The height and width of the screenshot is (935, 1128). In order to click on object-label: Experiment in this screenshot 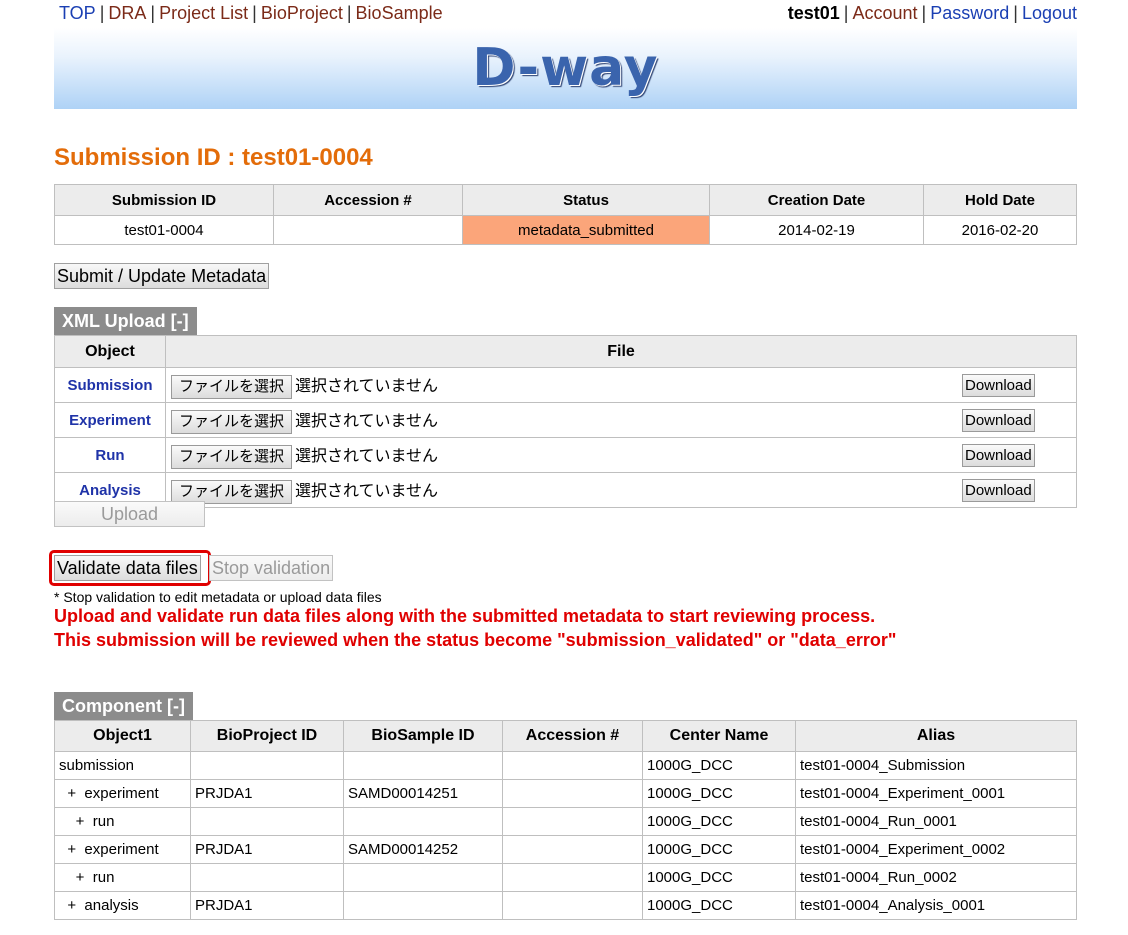, I will do `click(110, 420)`.